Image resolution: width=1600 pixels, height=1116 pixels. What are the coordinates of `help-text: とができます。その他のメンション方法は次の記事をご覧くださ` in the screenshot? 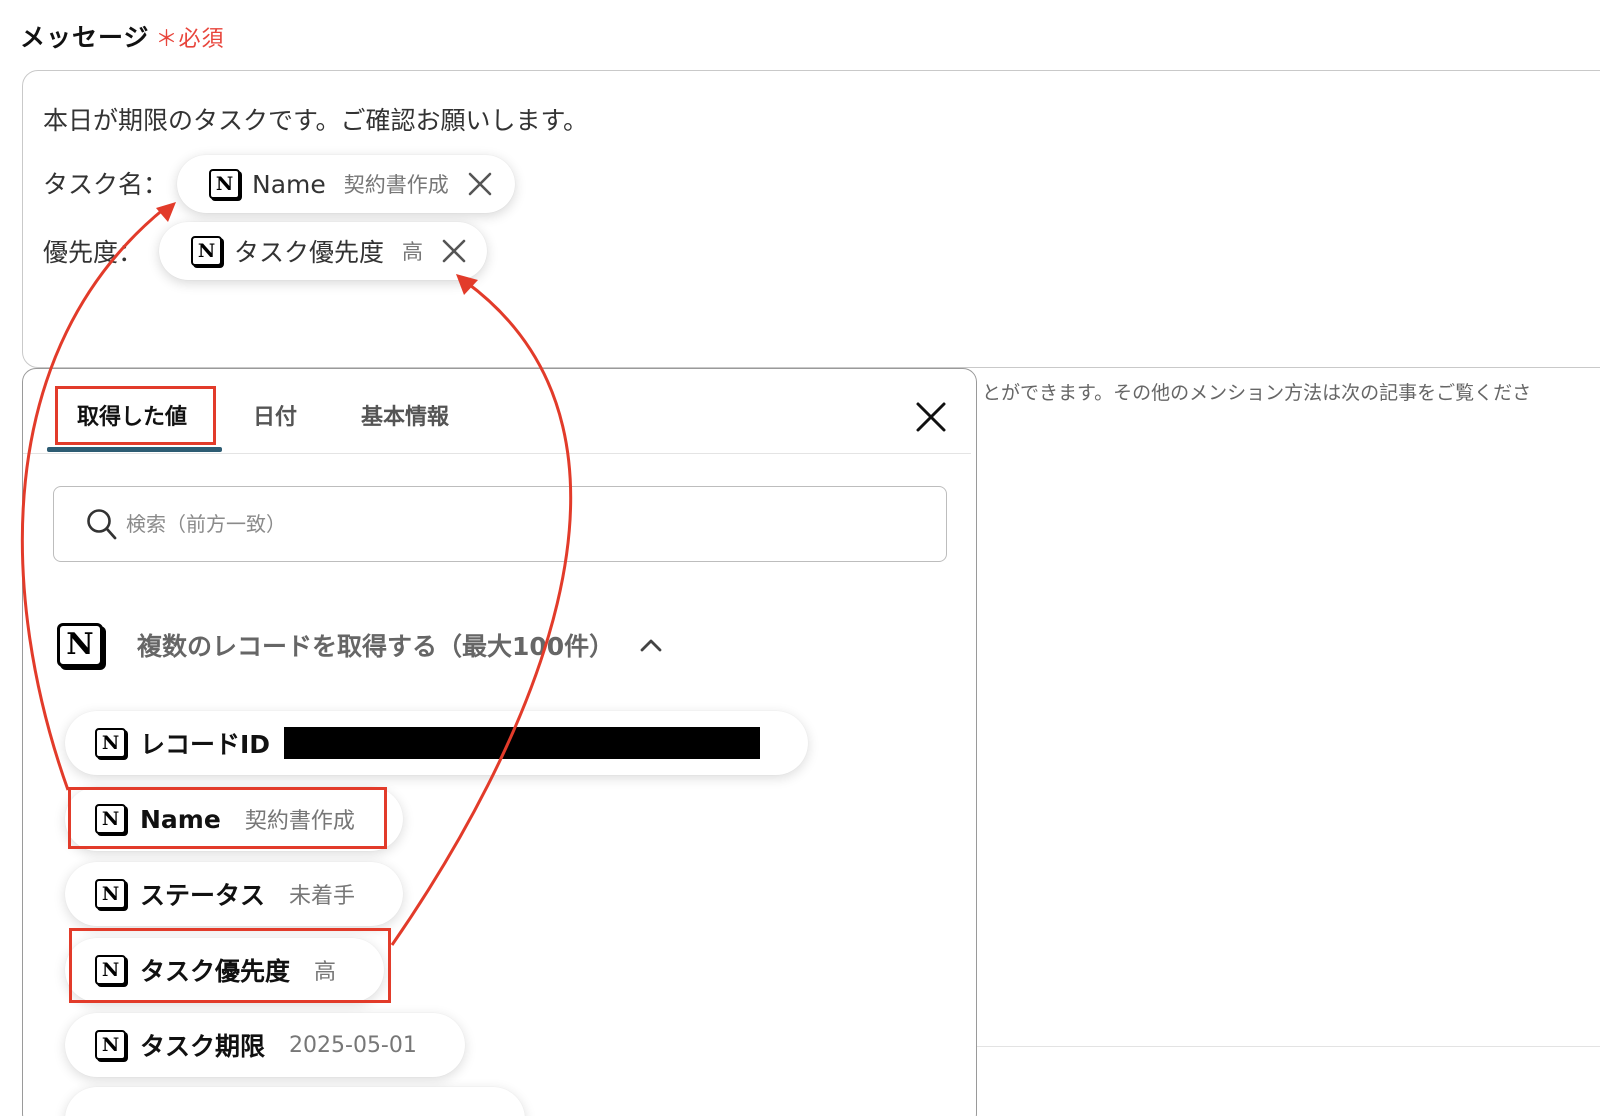 It's located at (1257, 393).